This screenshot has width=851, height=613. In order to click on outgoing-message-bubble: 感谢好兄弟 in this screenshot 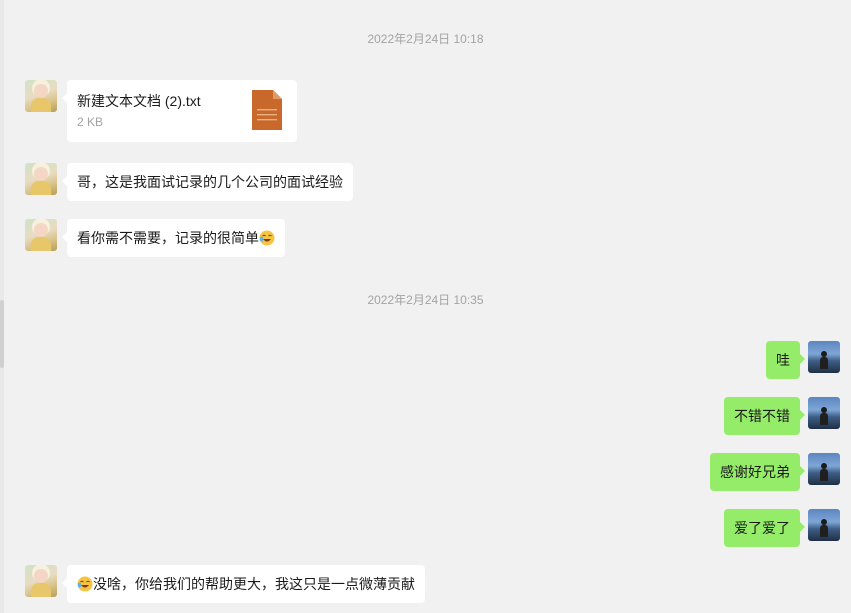, I will do `click(757, 472)`.